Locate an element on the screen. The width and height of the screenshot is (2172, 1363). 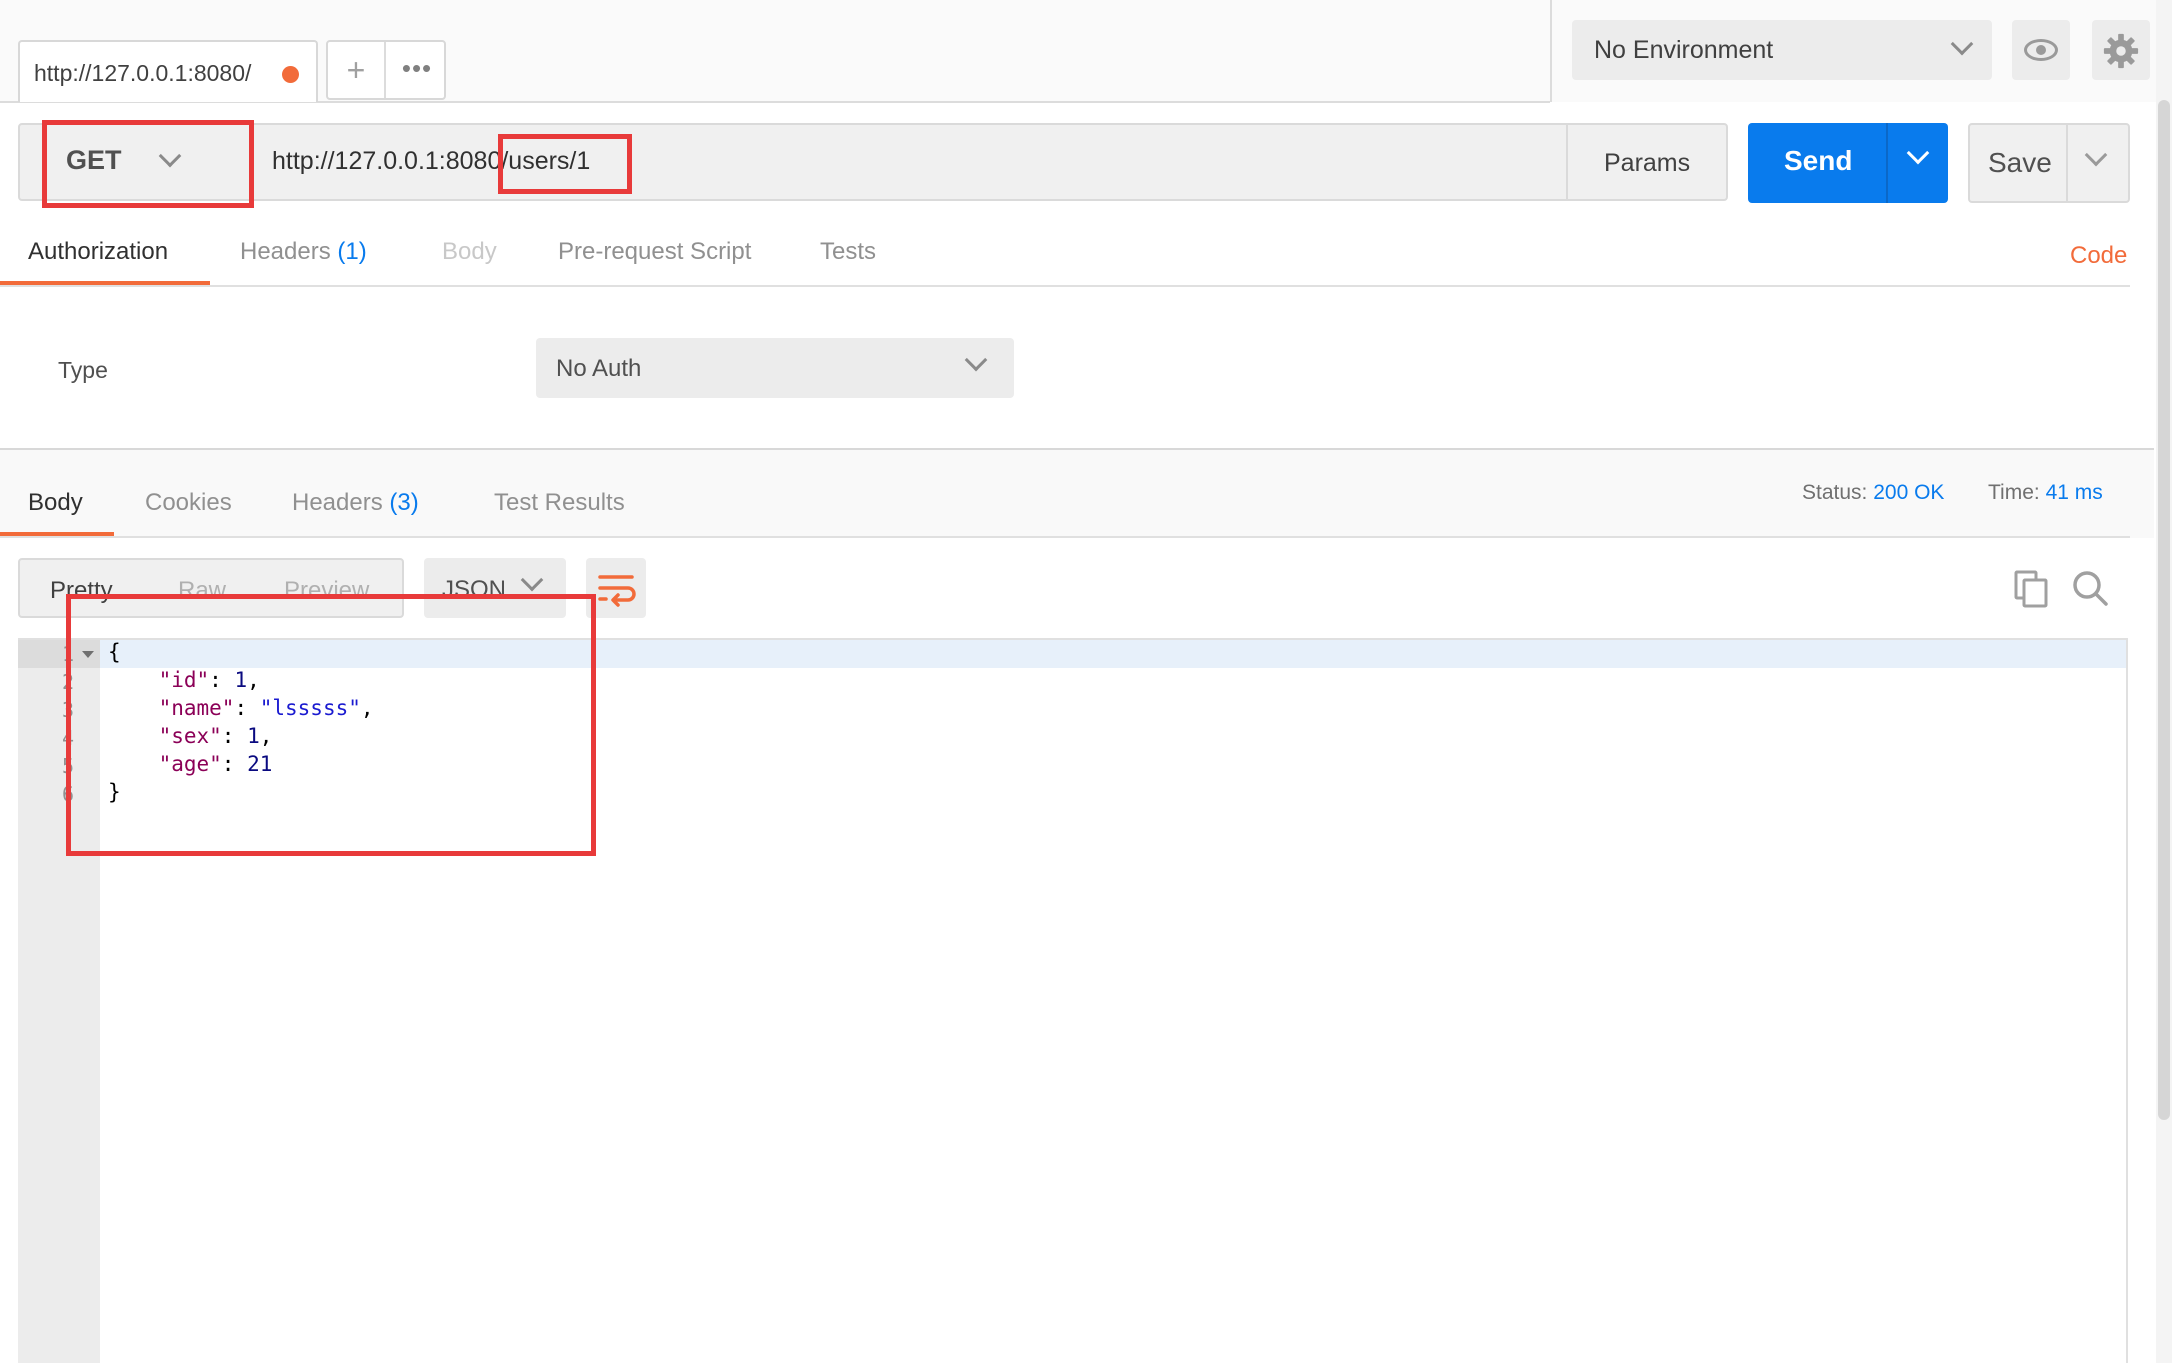
tab-authorization: Authorization is located at coordinates (98, 252).